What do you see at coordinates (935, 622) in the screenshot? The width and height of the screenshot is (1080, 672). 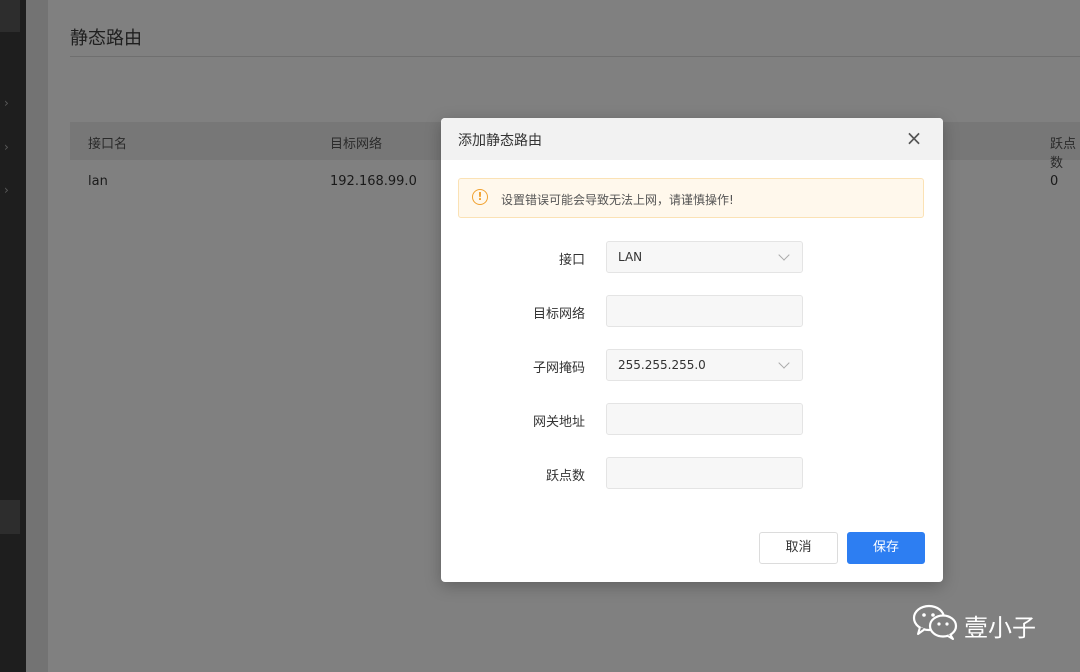 I see `wechat-icon` at bounding box center [935, 622].